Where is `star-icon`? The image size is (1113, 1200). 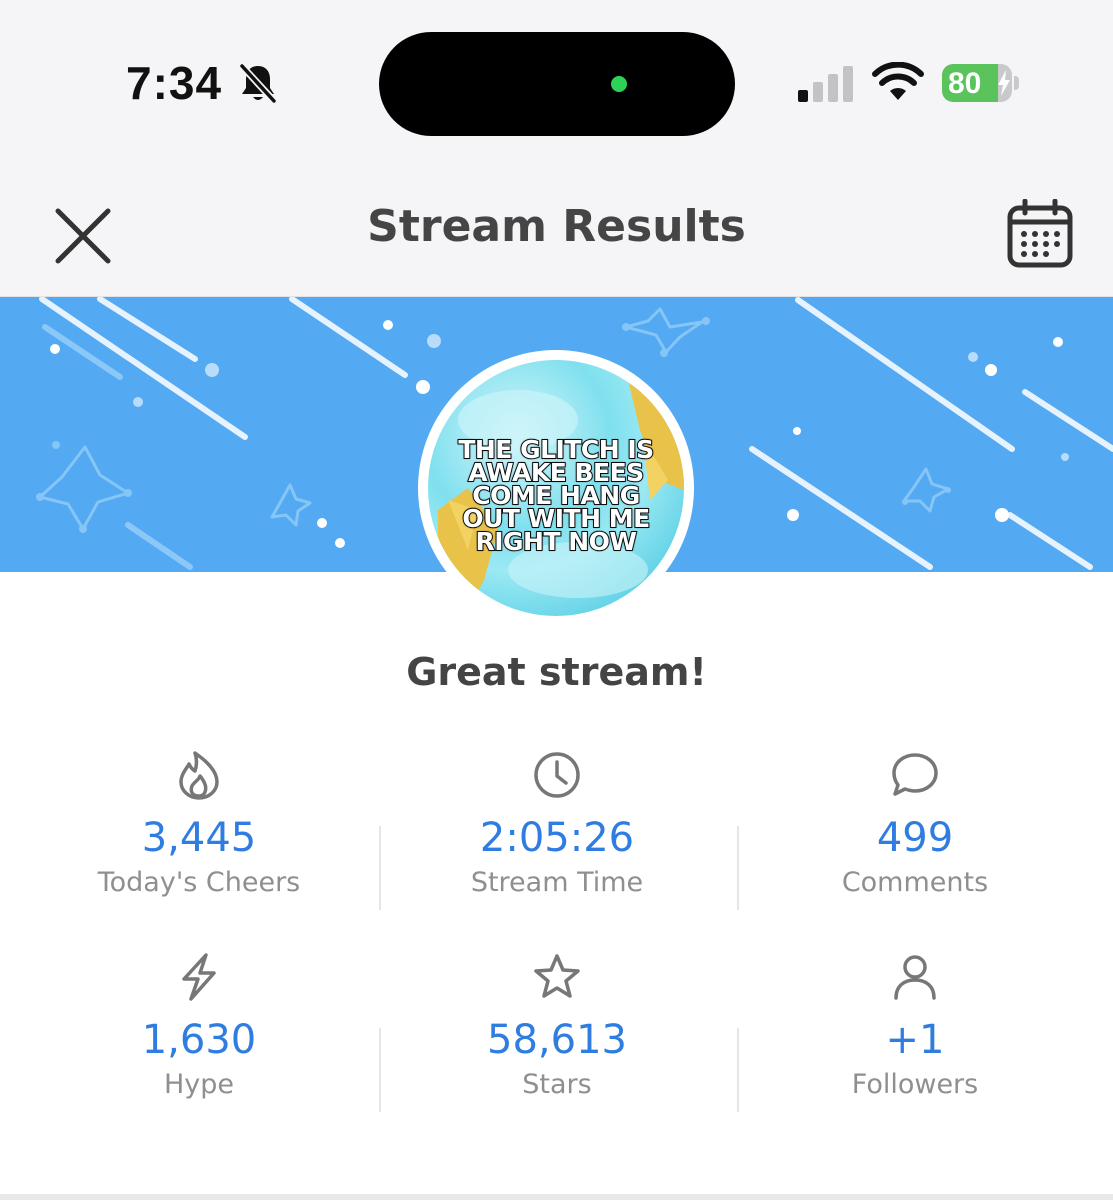
star-icon is located at coordinates (557, 976).